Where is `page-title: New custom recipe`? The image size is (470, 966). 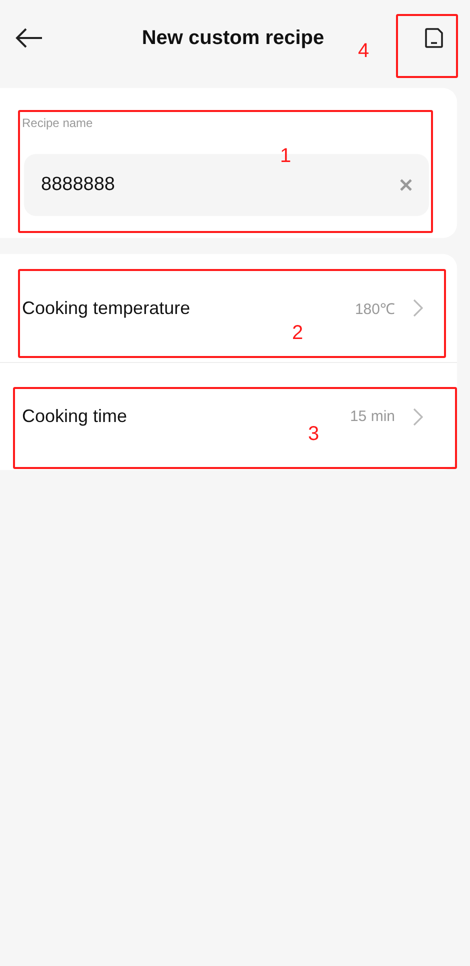
page-title: New custom recipe is located at coordinates (233, 38).